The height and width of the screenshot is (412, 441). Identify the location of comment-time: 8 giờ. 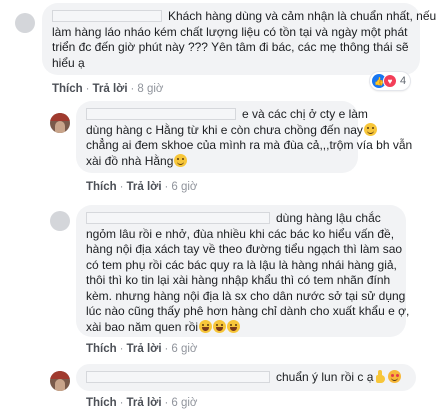
(150, 89).